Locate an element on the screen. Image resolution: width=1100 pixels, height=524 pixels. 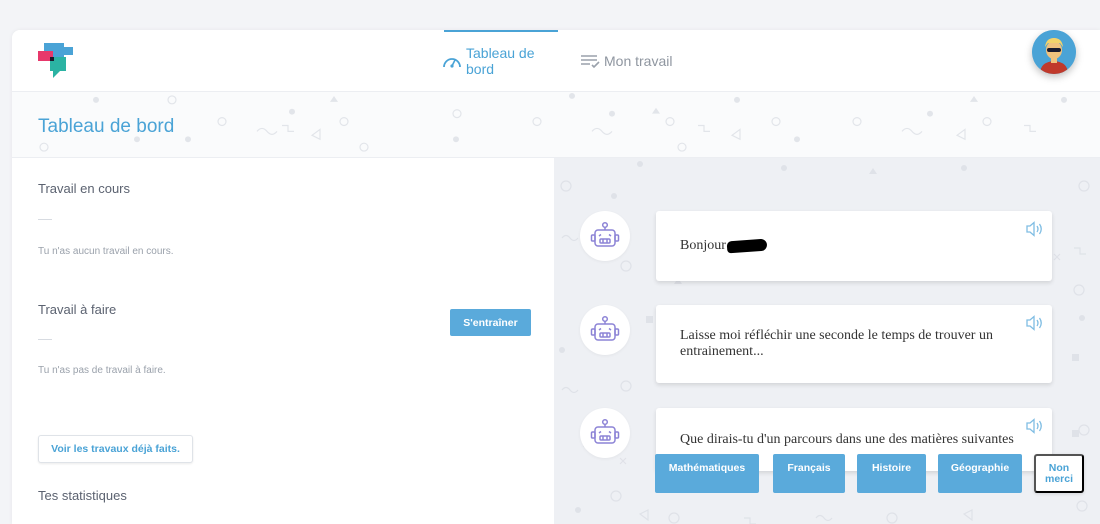
list-icon is located at coordinates (590, 61).